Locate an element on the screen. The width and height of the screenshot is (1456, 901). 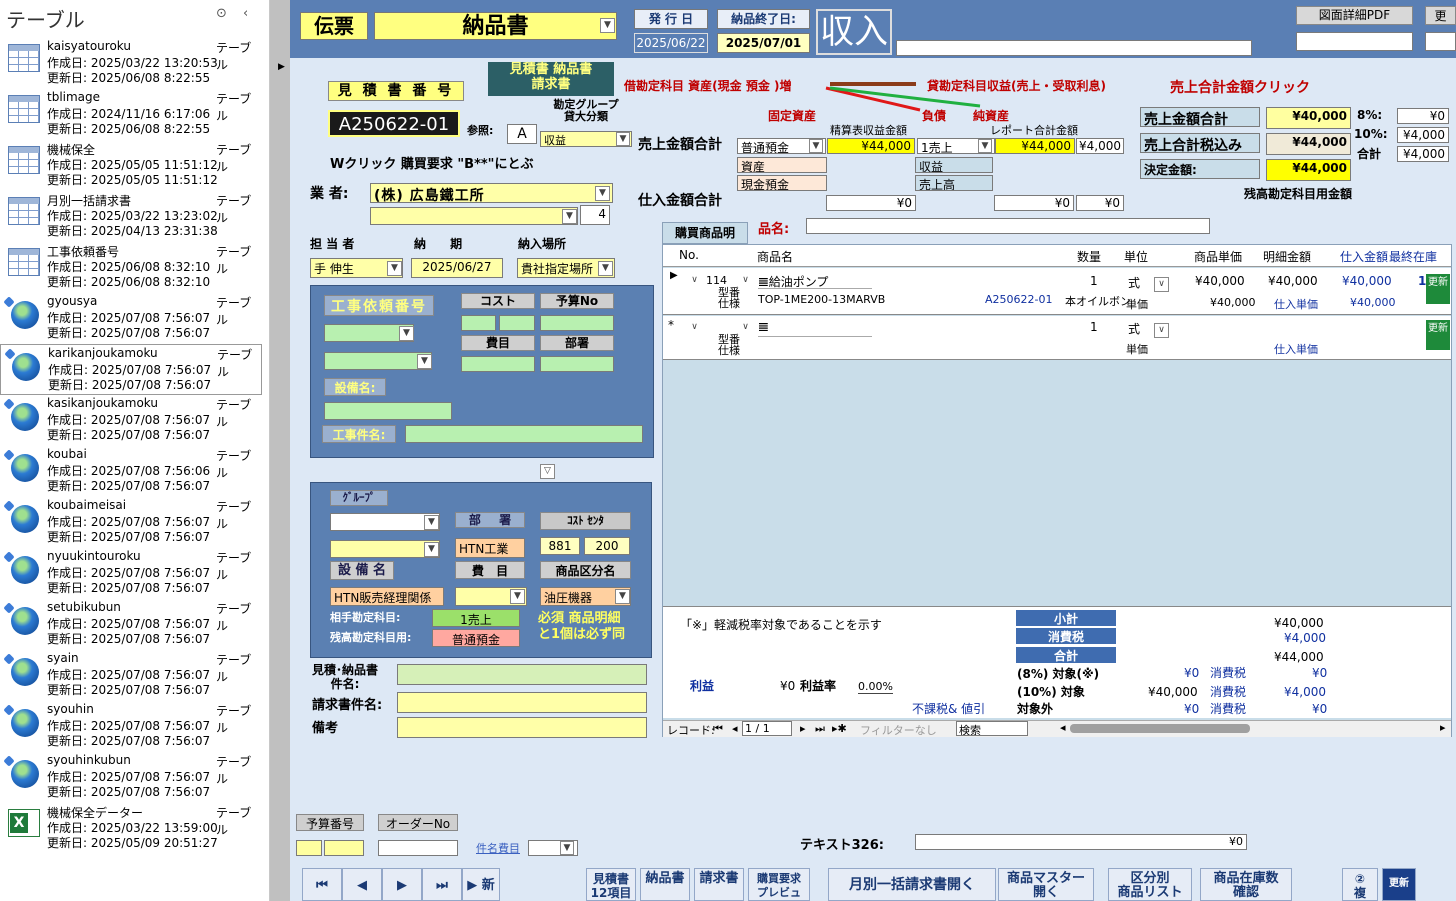
ref-field: A is located at coordinates (522, 134).